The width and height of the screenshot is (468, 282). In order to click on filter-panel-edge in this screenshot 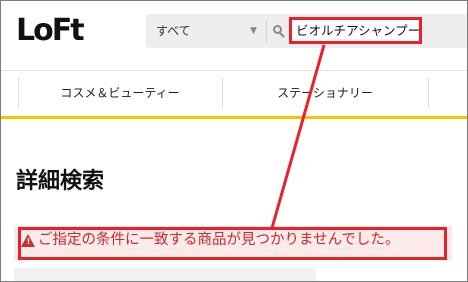, I will do `click(165, 275)`.